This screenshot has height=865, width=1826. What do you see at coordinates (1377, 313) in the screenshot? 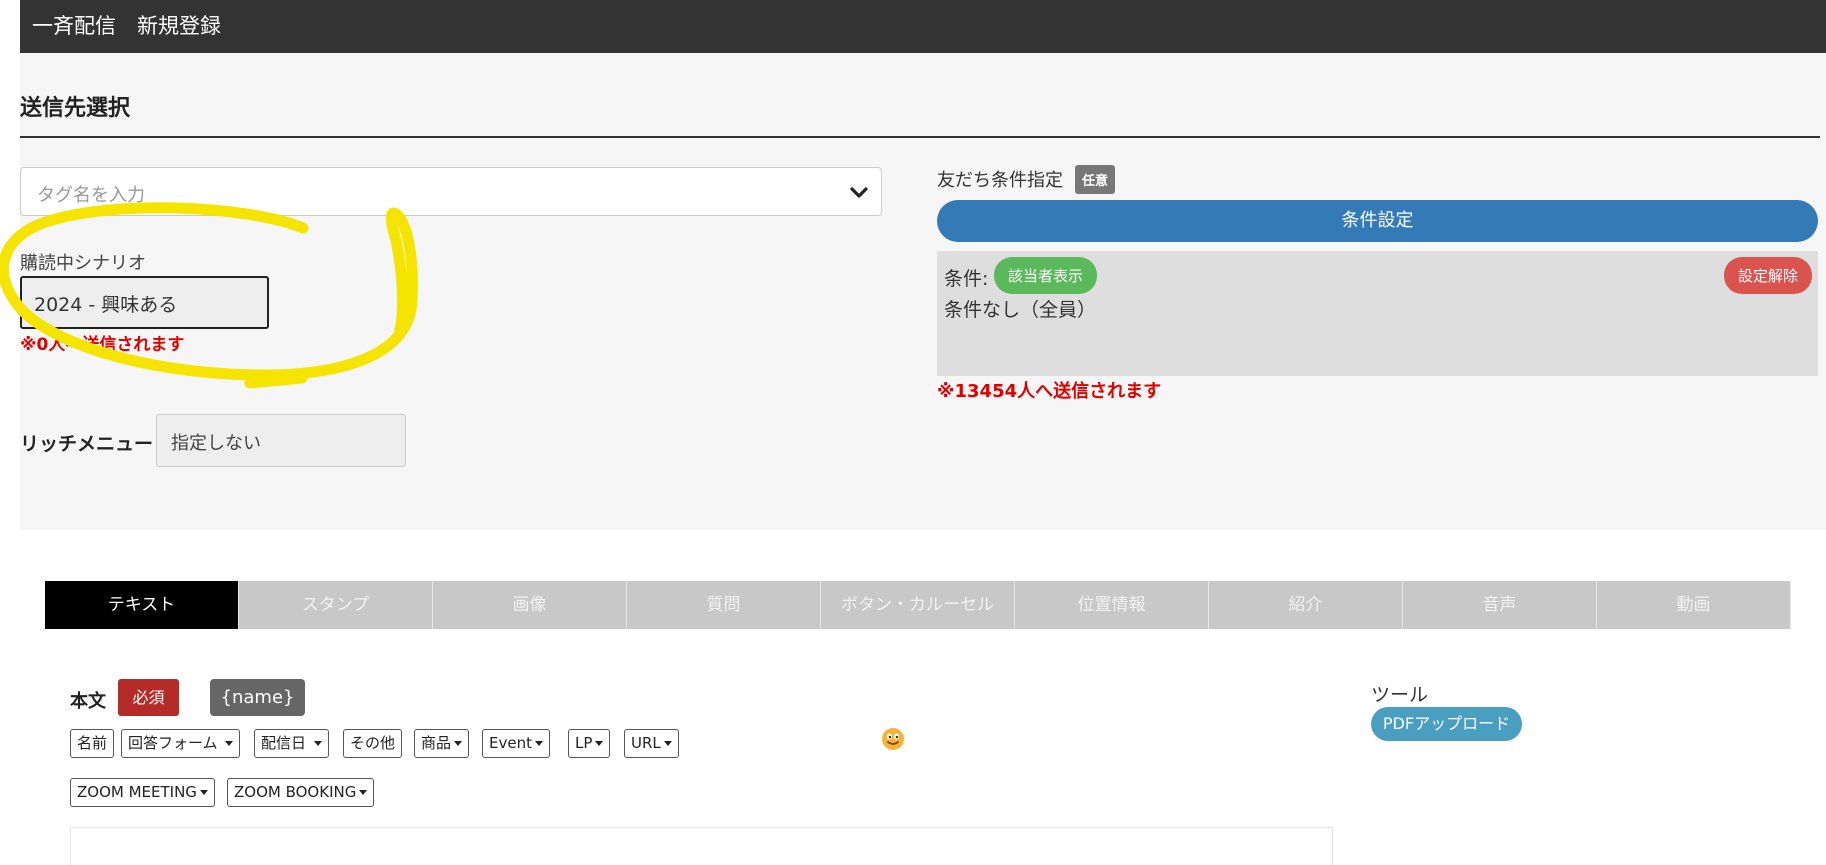
I see `condition-panel: 条件: 該当者表示 設定解除 条件なし（全員）` at bounding box center [1377, 313].